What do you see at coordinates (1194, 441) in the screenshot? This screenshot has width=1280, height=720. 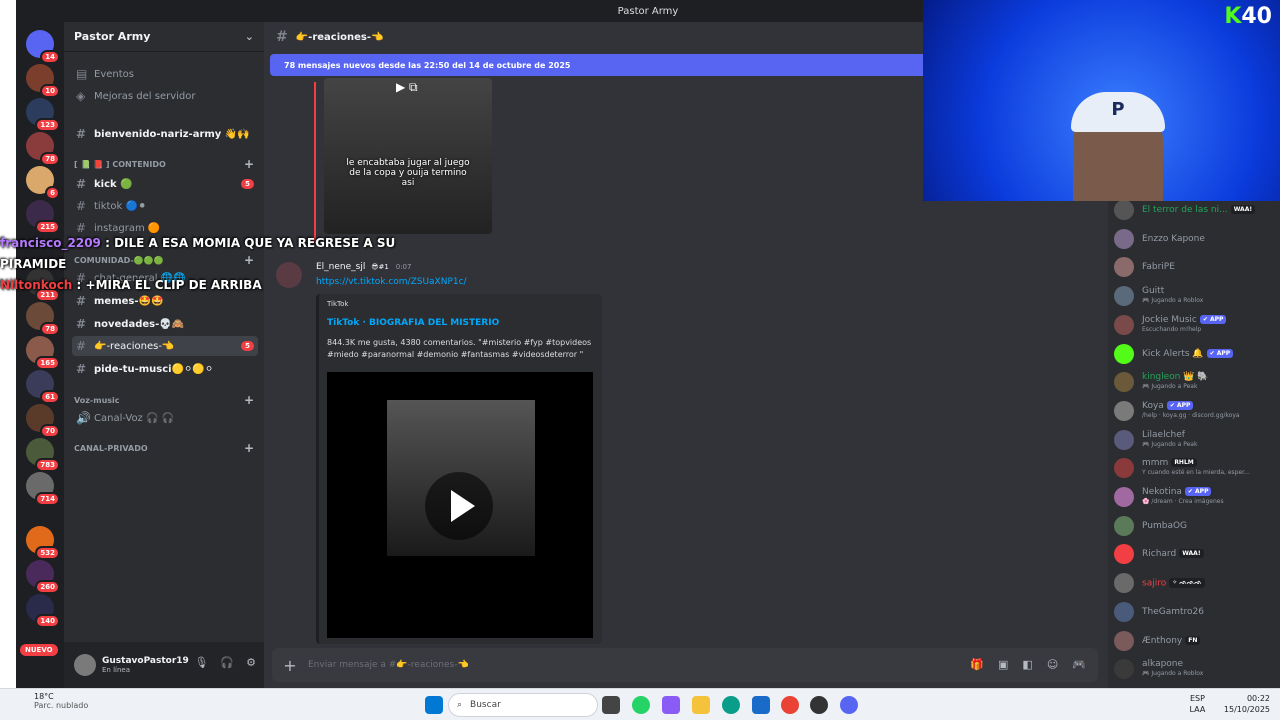 I see `member-item: Lilaelchef 🎮 Jugando a Peak` at bounding box center [1194, 441].